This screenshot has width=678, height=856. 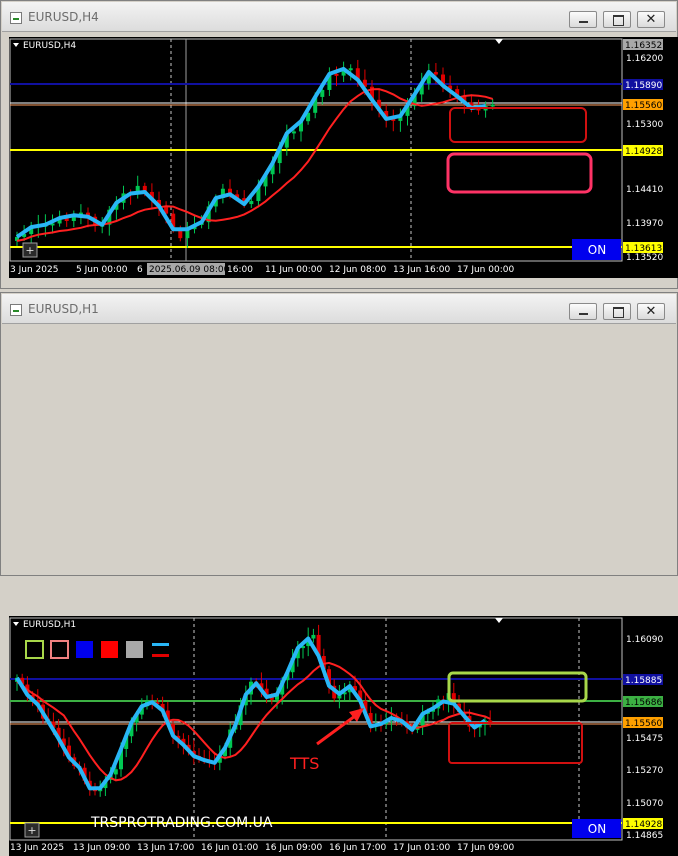 I want to click on price-label: 1.13970, so click(x=644, y=224).